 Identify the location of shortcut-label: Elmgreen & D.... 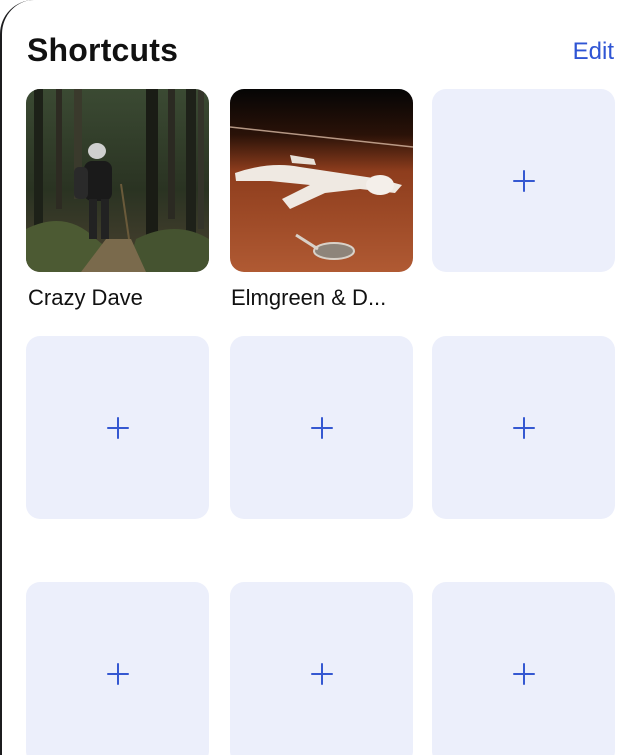
(309, 297).